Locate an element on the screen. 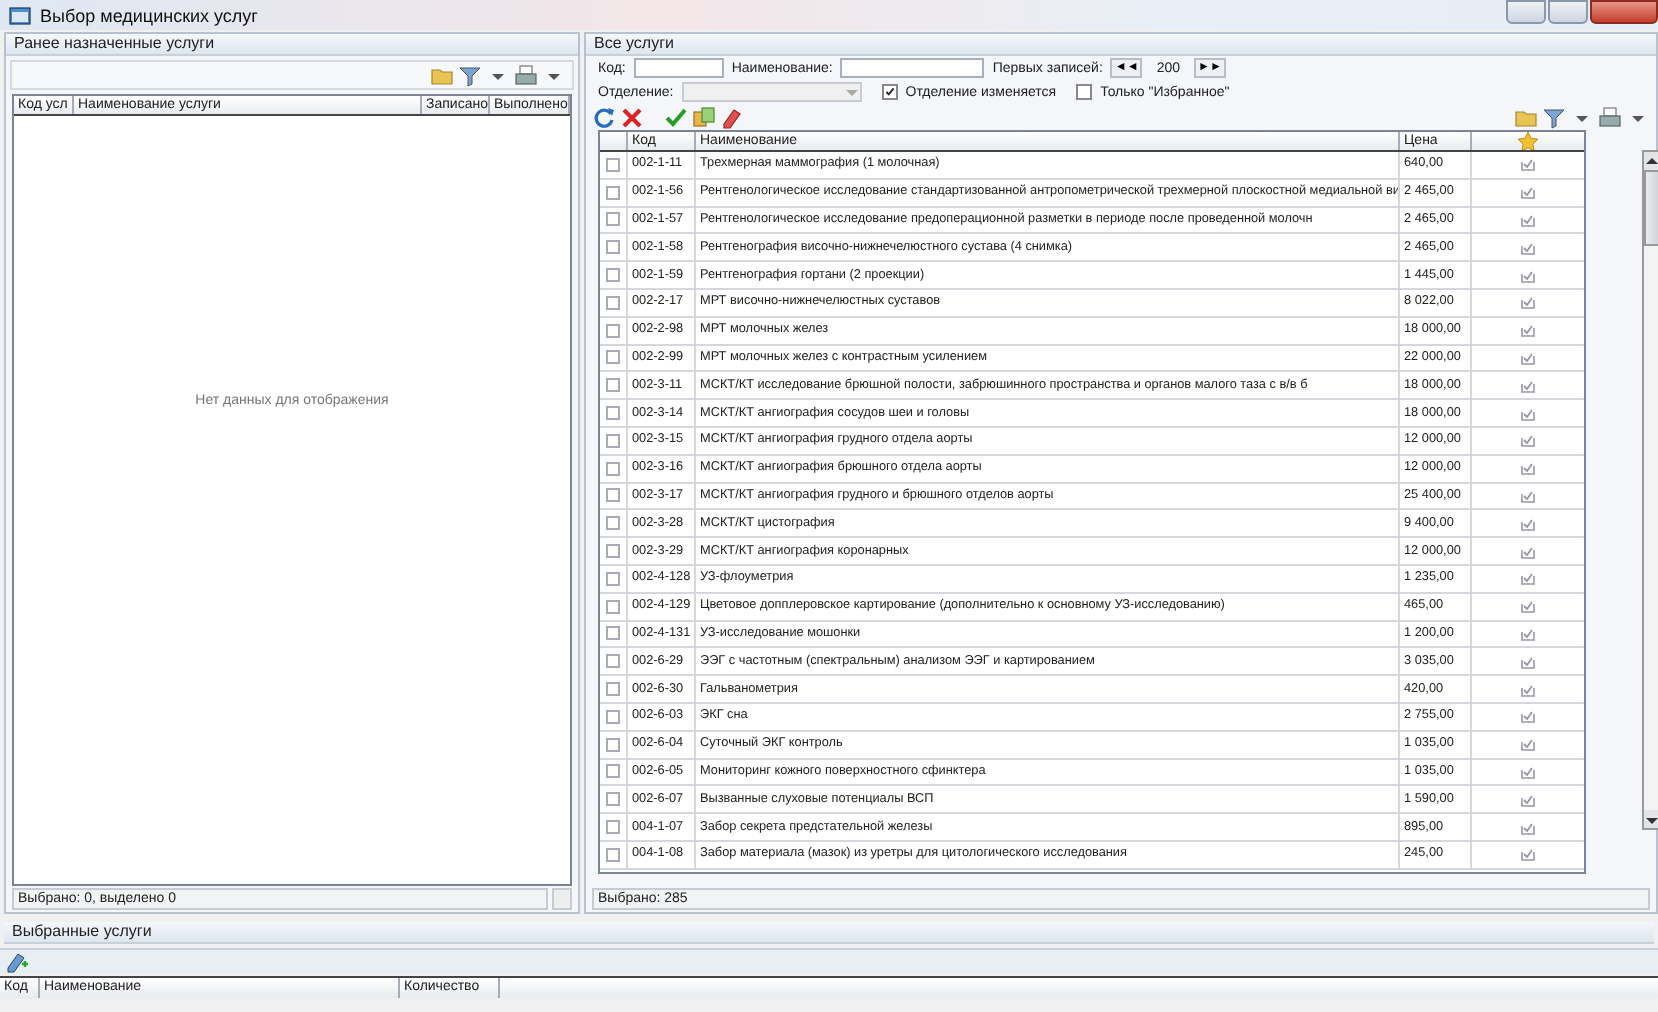 Image resolution: width=1658 pixels, height=1012 pixels. scroll-up-icon is located at coordinates (1651, 161).